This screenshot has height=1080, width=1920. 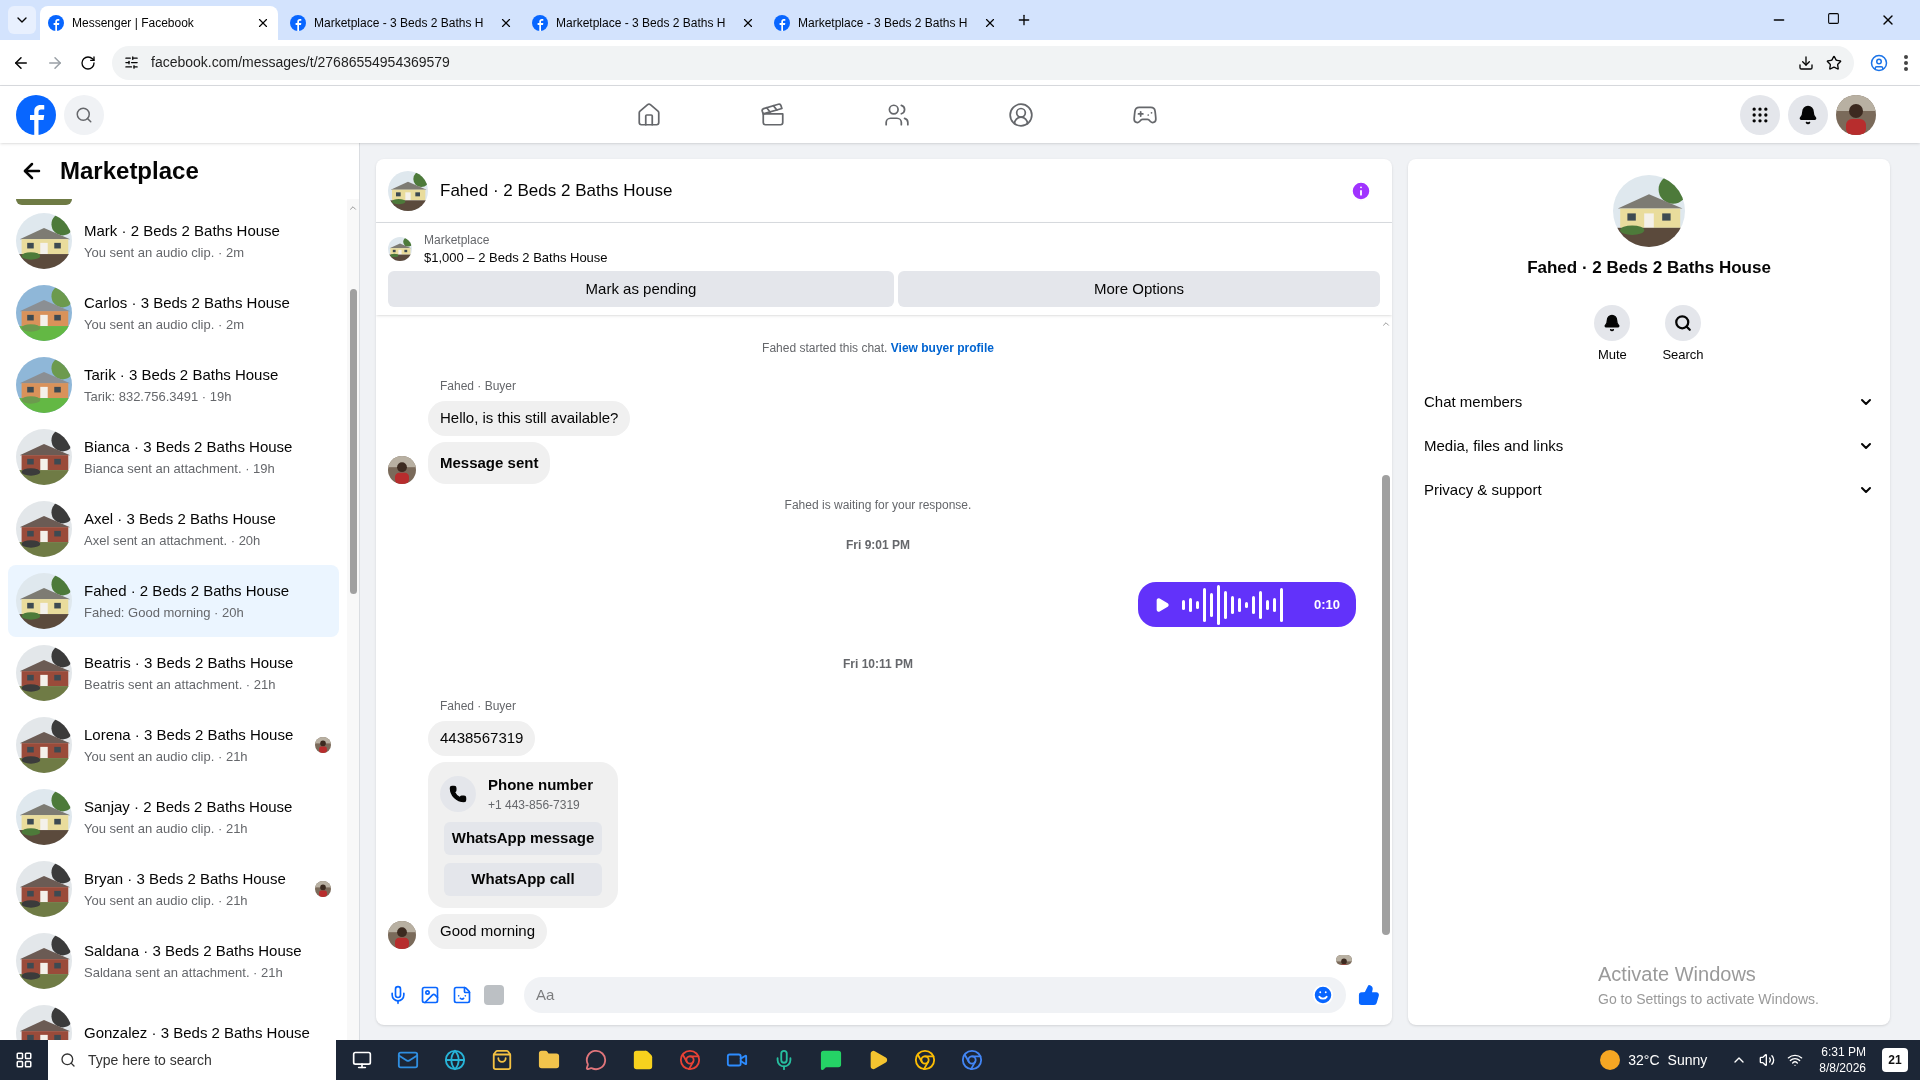 I want to click on timestamp: Fri 9:01 PM, so click(x=878, y=545).